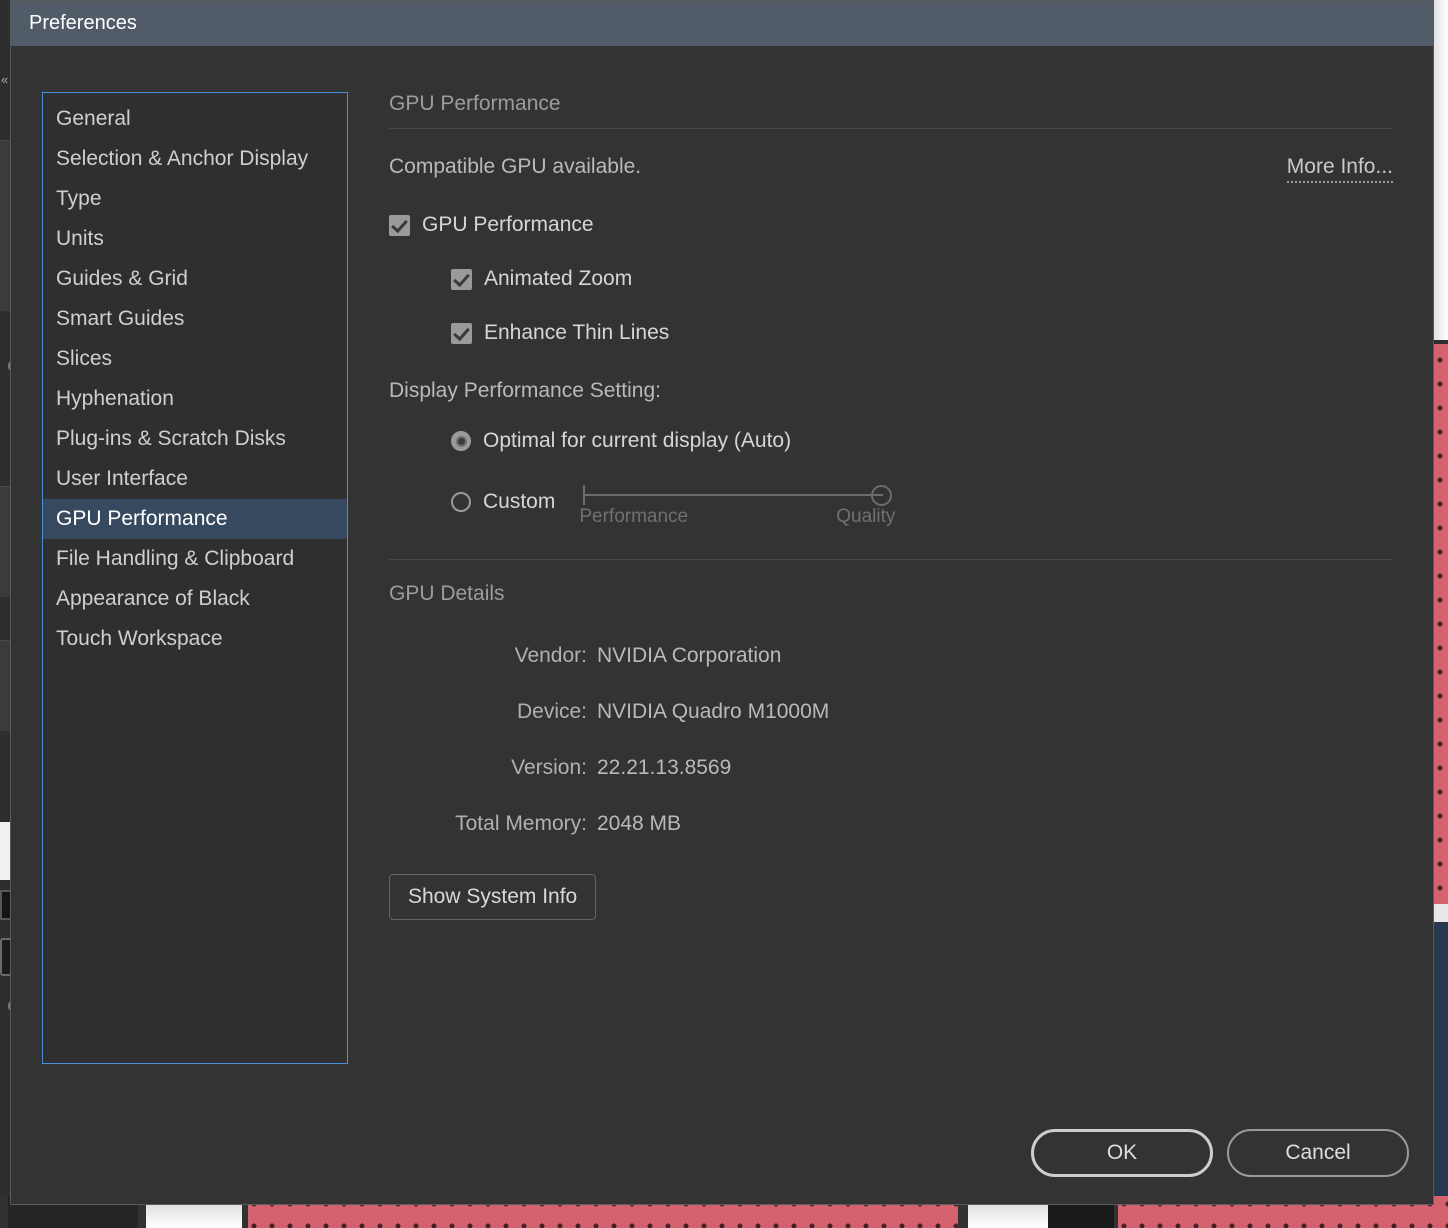  What do you see at coordinates (866, 516) in the screenshot?
I see `slider-max-label: Quality` at bounding box center [866, 516].